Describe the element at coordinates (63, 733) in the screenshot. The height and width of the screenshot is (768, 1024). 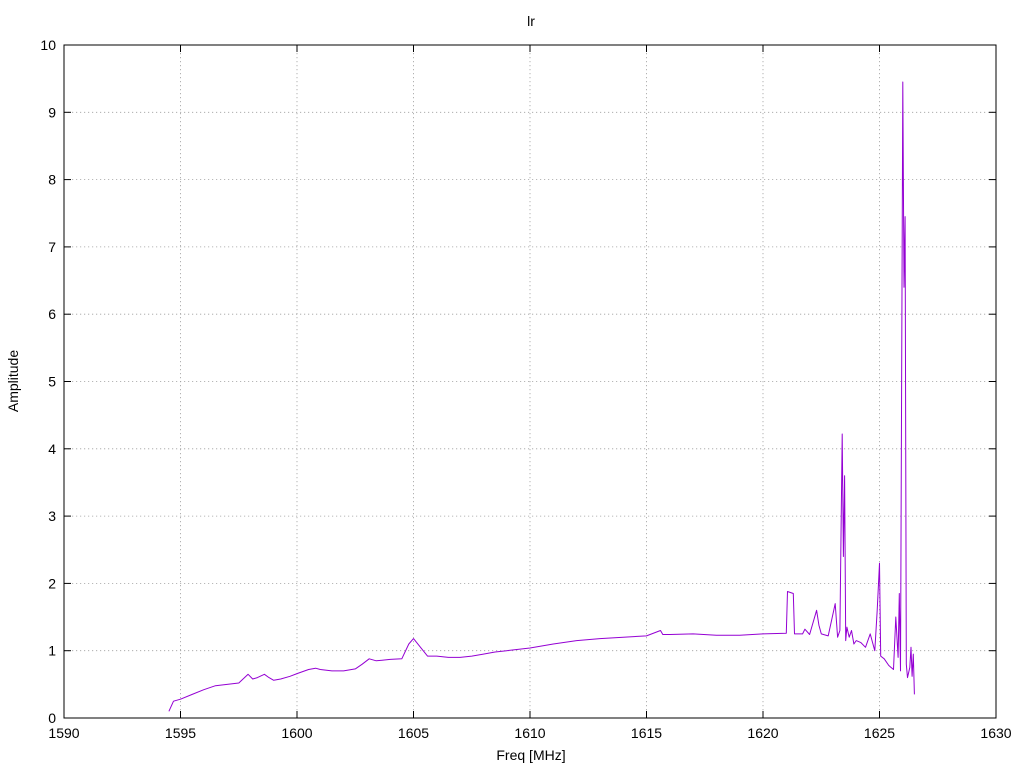
I see `x-tick-label: 1590` at that location.